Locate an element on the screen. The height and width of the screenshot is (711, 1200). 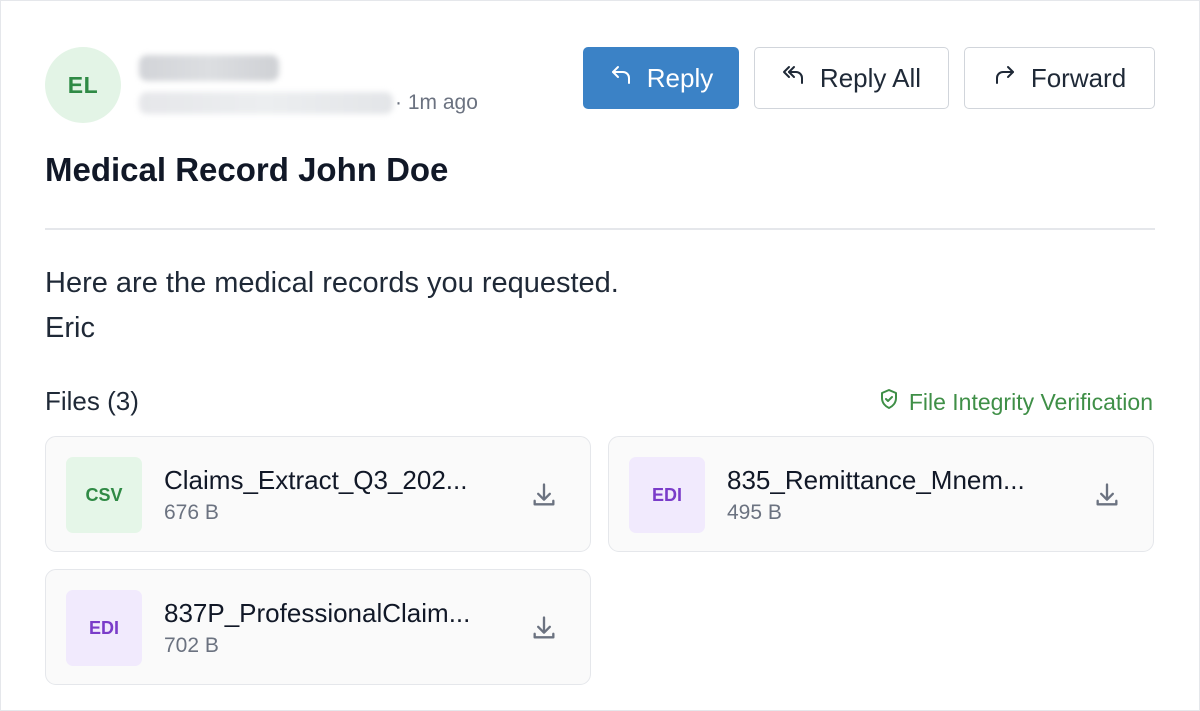
file-size: 495 B is located at coordinates (754, 512).